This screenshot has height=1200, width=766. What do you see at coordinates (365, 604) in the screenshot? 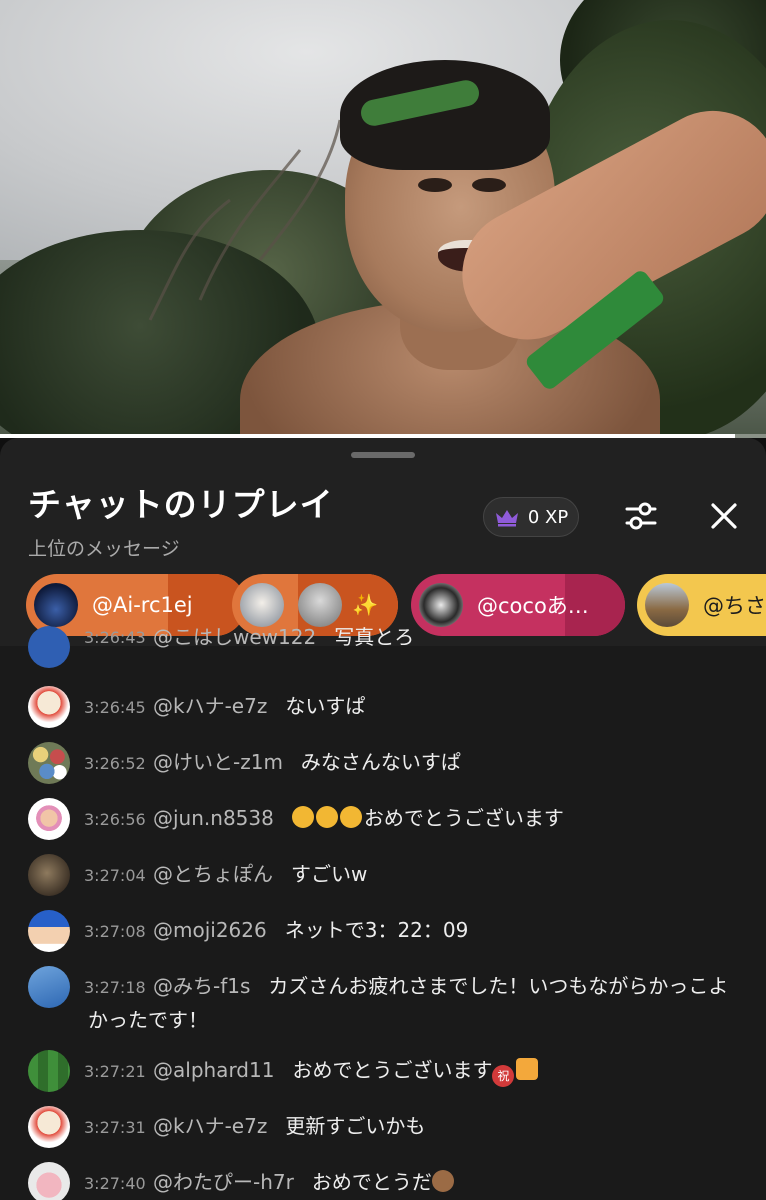
I see `sparkle-icon: ✨` at bounding box center [365, 604].